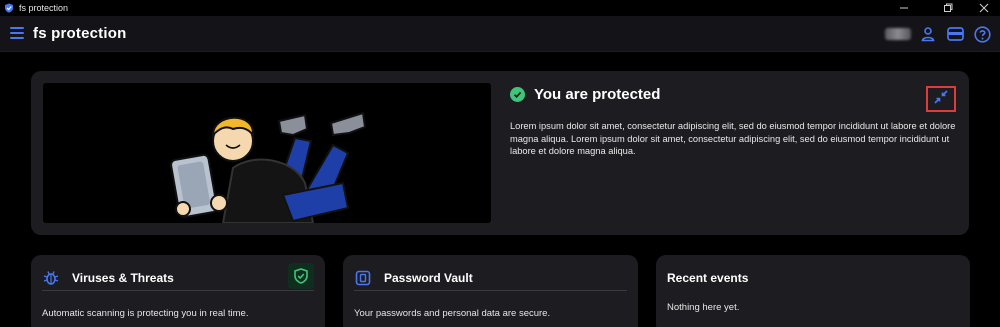 The width and height of the screenshot is (1000, 327). I want to click on card-title: Password Vault, so click(428, 277).